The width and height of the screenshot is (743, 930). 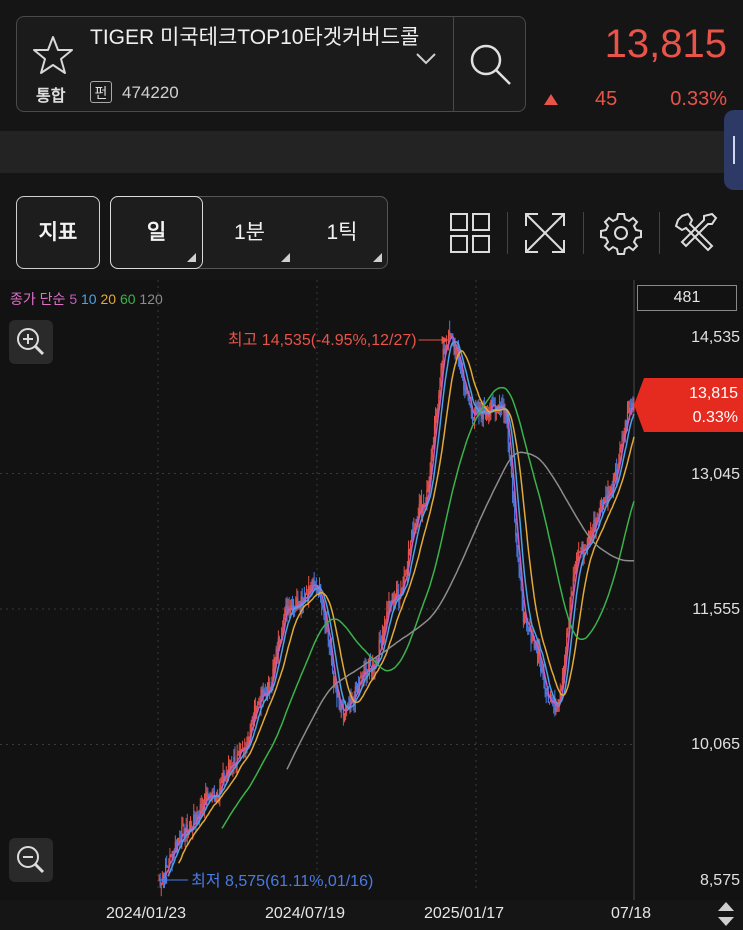 What do you see at coordinates (305, 913) in the screenshot?
I see `x-tick-label: 2024/07/19` at bounding box center [305, 913].